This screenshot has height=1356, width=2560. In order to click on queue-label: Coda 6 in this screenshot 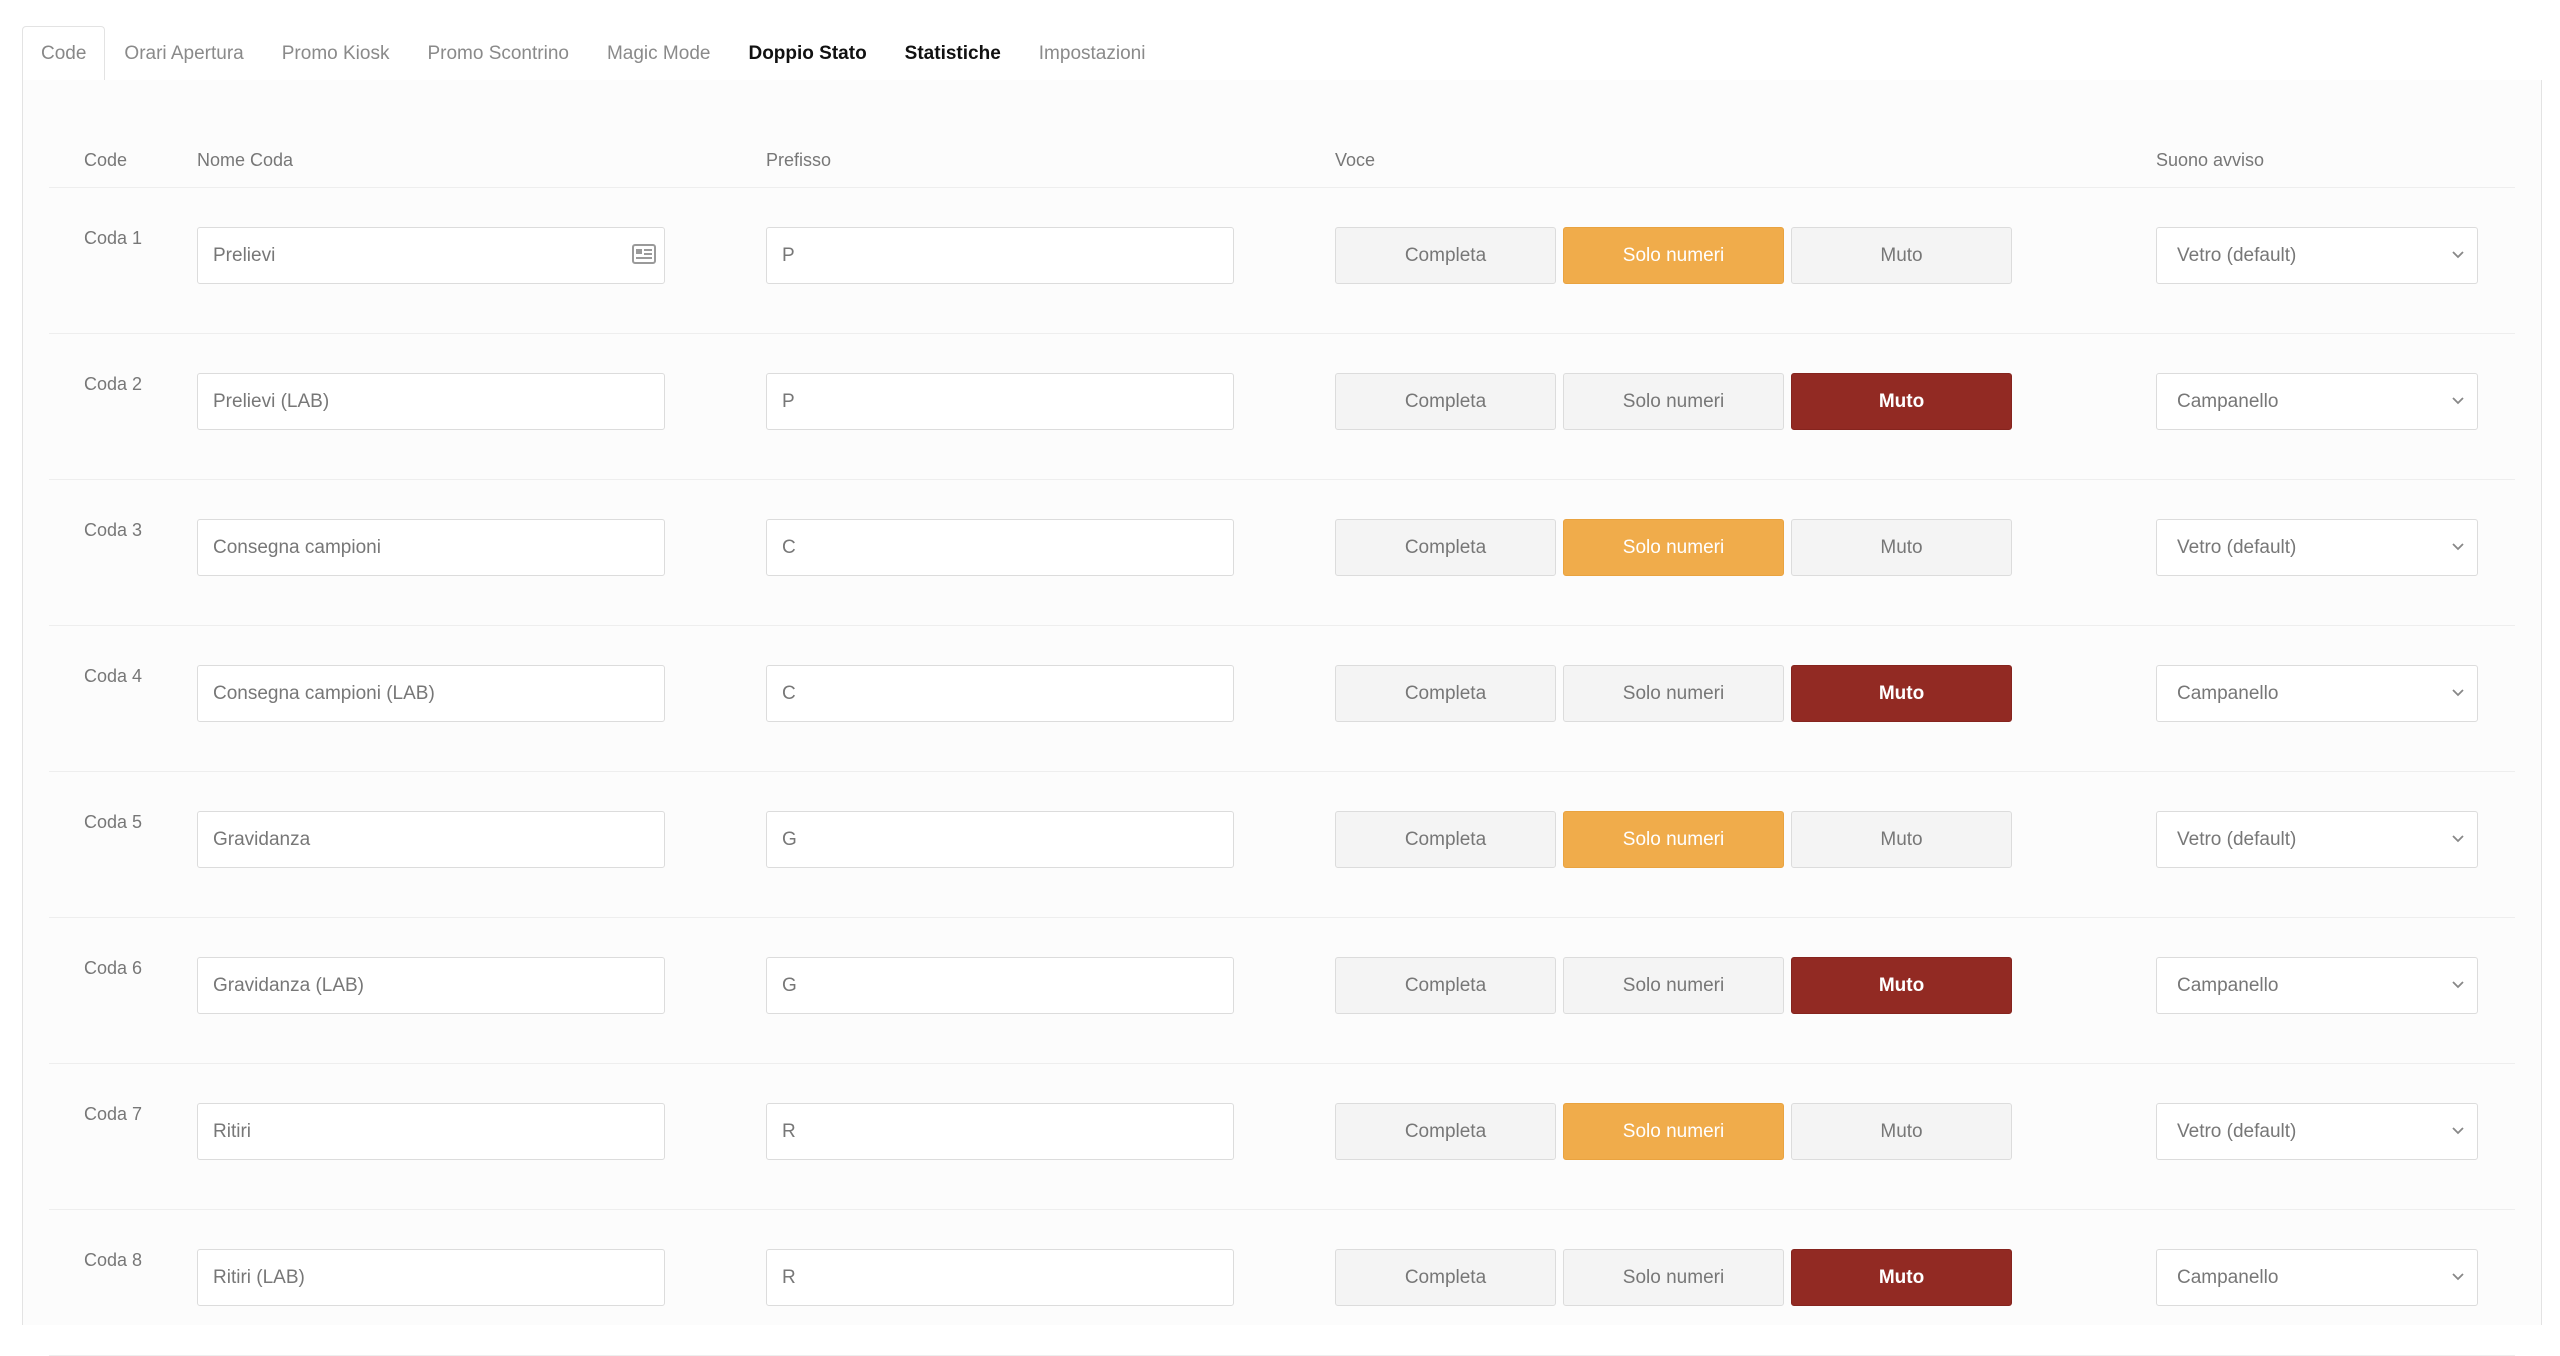, I will do `click(113, 968)`.